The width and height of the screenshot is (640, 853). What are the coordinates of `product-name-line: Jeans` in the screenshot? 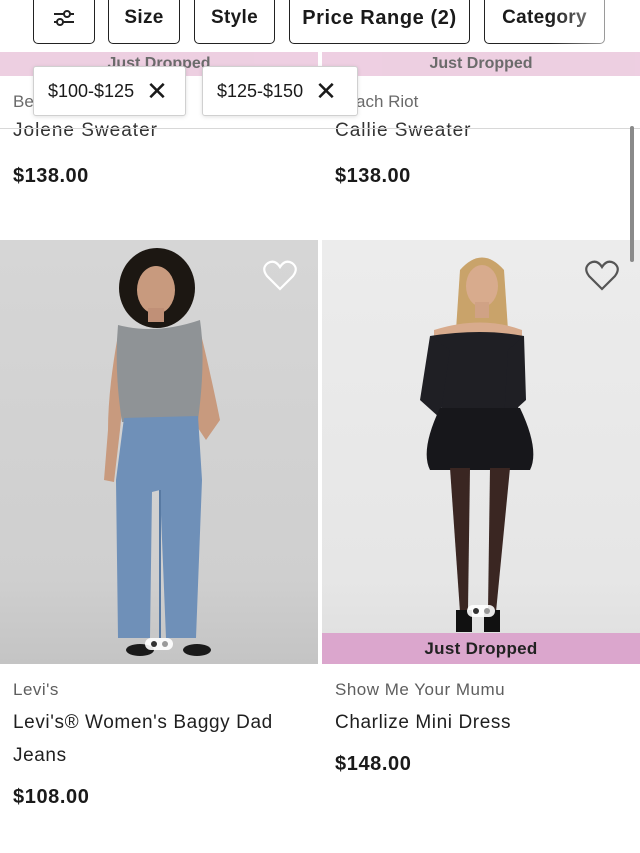 It's located at (40, 755).